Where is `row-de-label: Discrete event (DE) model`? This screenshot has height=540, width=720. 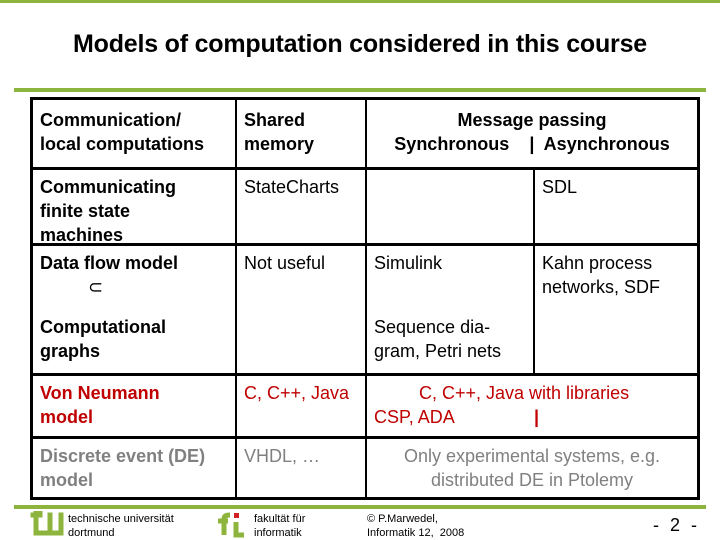 row-de-label: Discrete event (DE) model is located at coordinates (123, 468).